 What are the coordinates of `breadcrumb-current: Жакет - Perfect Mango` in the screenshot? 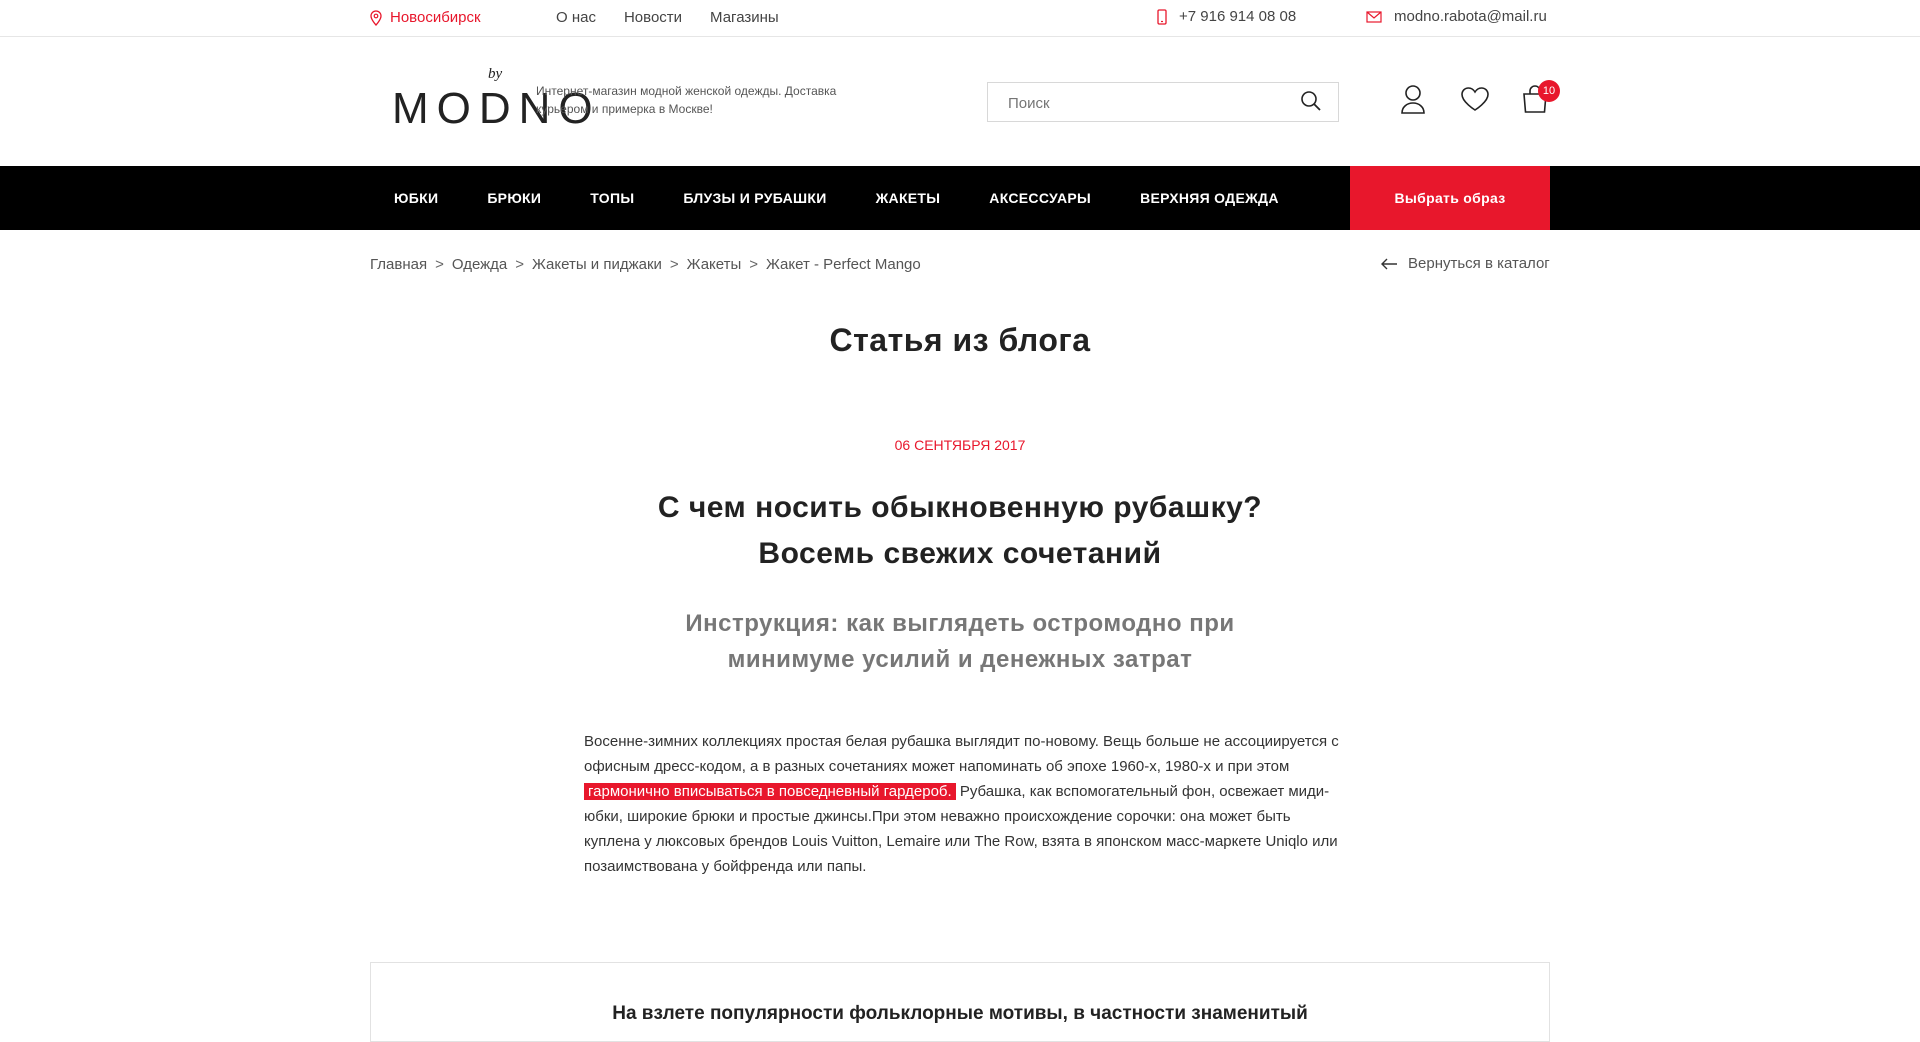 It's located at (843, 264).